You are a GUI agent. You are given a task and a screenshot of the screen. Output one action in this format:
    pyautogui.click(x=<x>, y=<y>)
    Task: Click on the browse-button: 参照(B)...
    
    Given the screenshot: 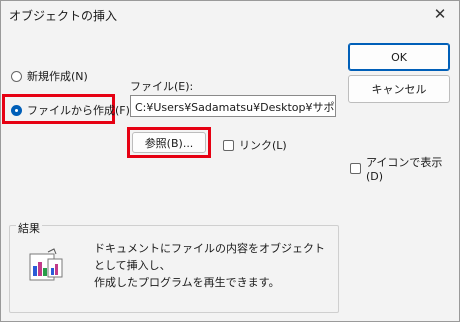 What is the action you would take?
    pyautogui.click(x=169, y=142)
    